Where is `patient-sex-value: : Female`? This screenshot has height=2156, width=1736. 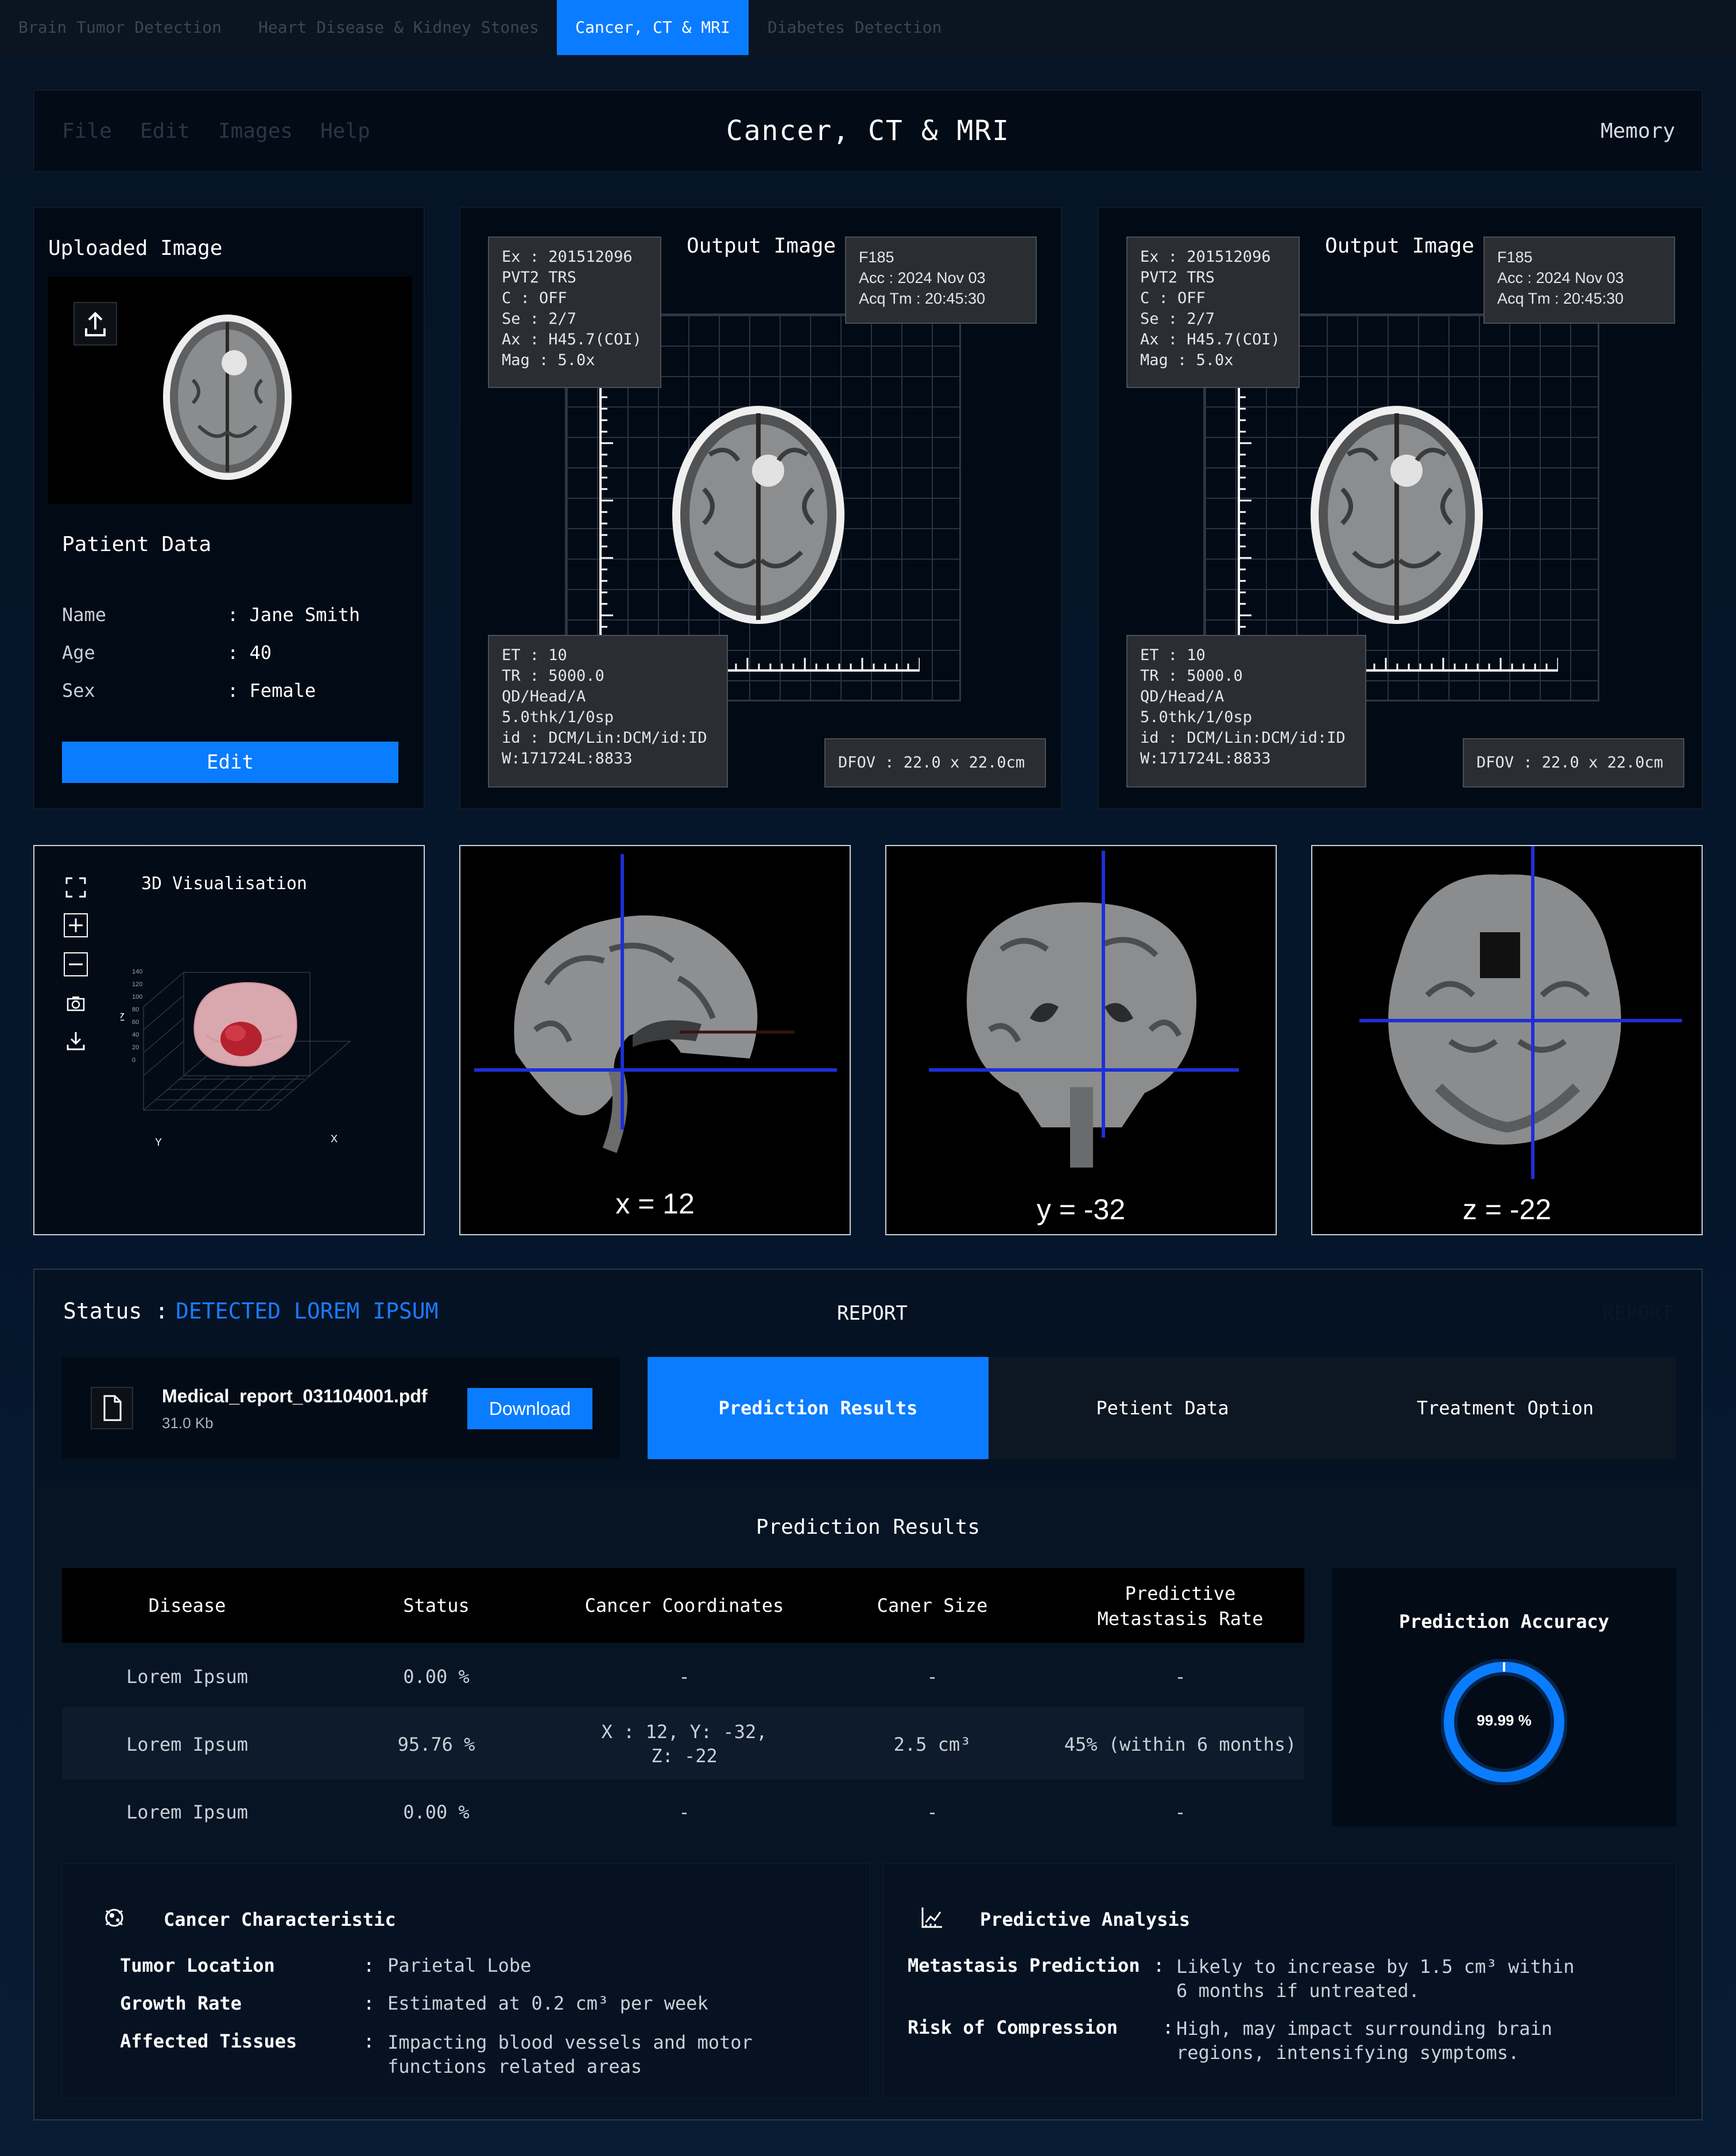 patient-sex-value: : Female is located at coordinates (271, 690).